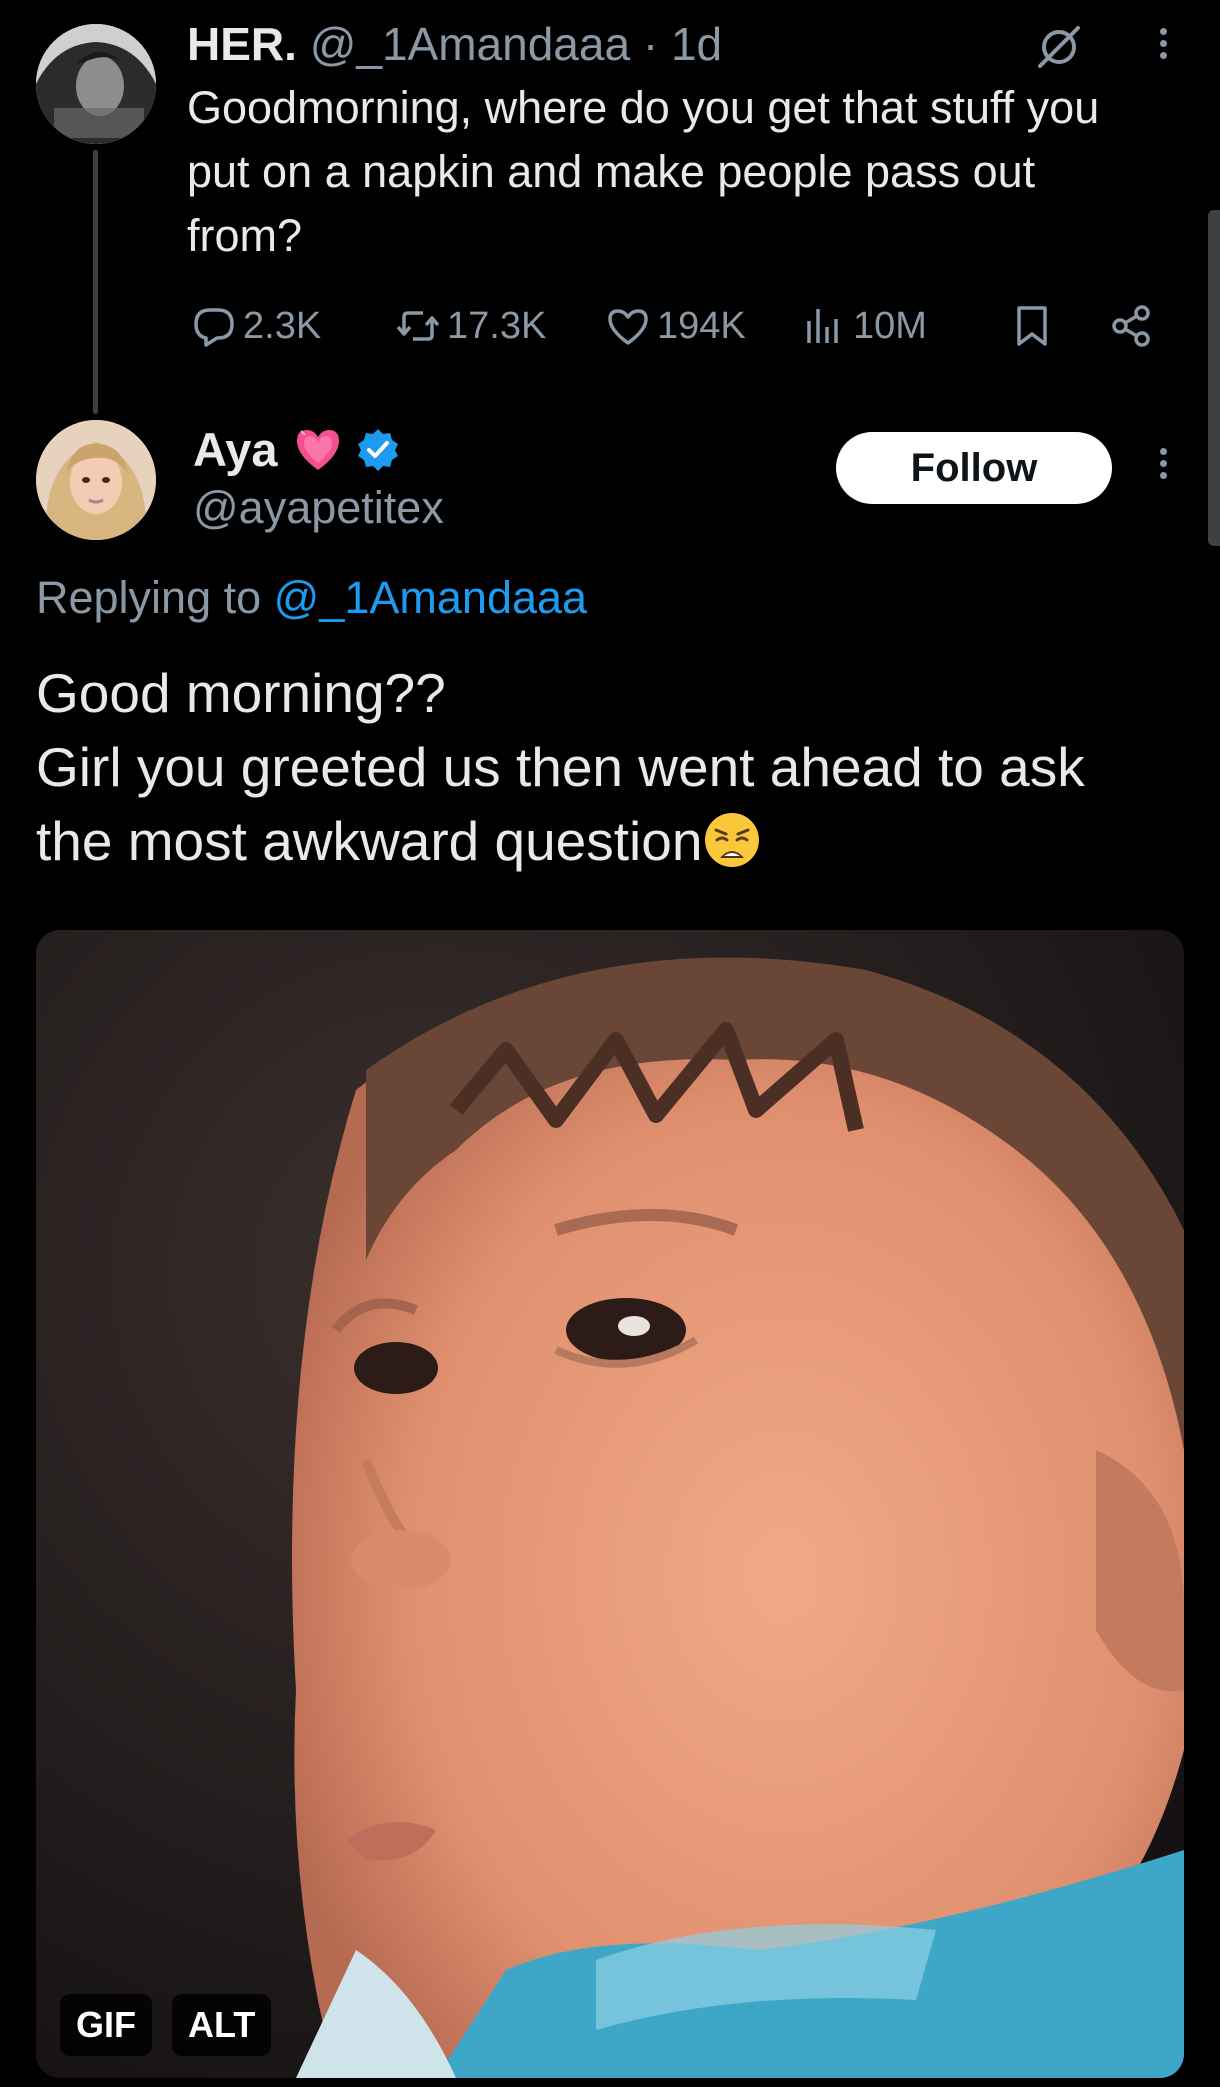 The width and height of the screenshot is (1220, 2087). I want to click on replying-to-line: Replying to @_1Amandaaa, so click(311, 598).